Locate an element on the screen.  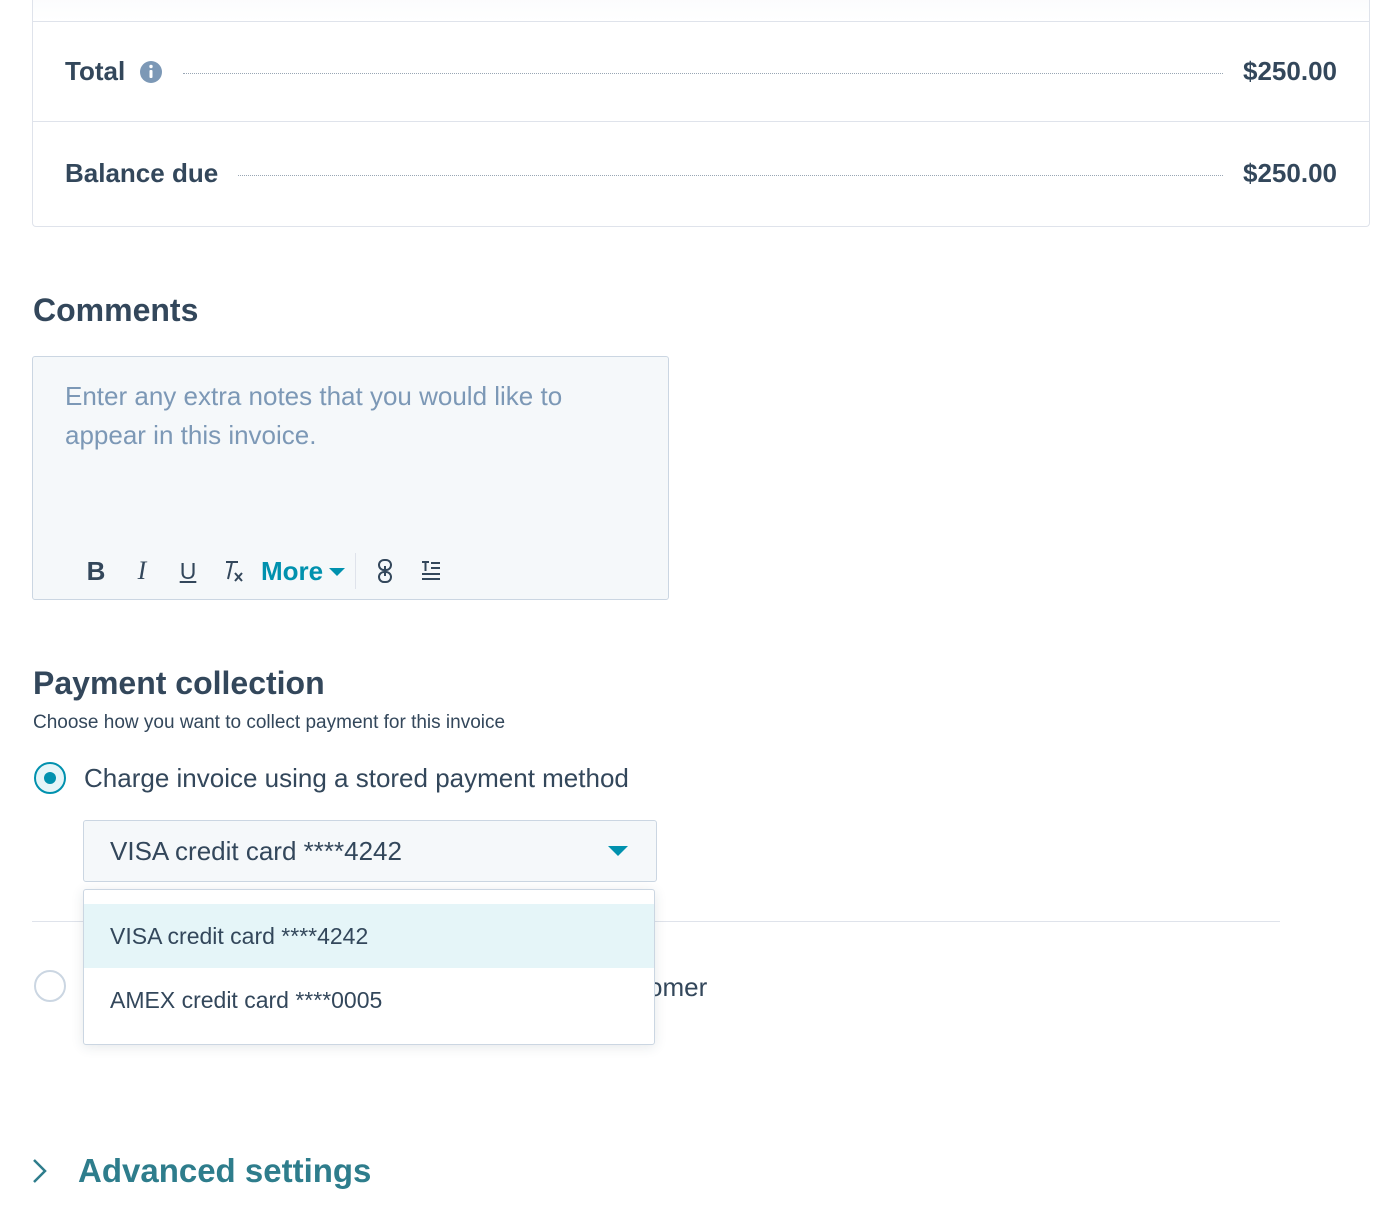
italic-button: I is located at coordinates (142, 571).